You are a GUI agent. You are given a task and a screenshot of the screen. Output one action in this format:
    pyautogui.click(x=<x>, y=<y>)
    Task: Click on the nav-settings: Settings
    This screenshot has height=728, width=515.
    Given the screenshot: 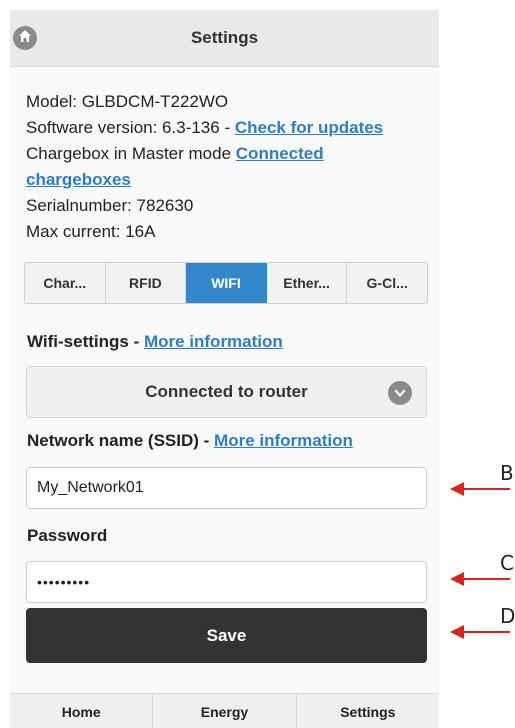 What is the action you would take?
    pyautogui.click(x=368, y=711)
    